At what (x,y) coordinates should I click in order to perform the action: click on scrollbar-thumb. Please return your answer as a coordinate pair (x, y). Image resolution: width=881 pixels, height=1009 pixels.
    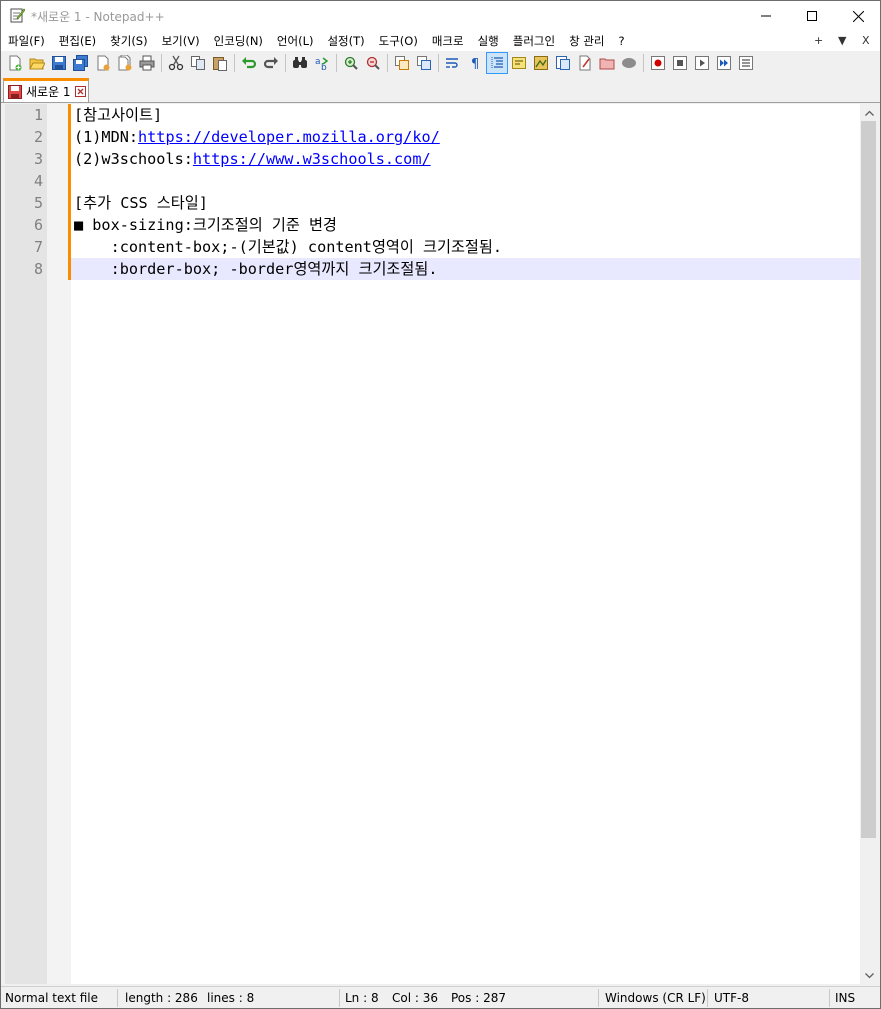
    Looking at the image, I should click on (868, 479).